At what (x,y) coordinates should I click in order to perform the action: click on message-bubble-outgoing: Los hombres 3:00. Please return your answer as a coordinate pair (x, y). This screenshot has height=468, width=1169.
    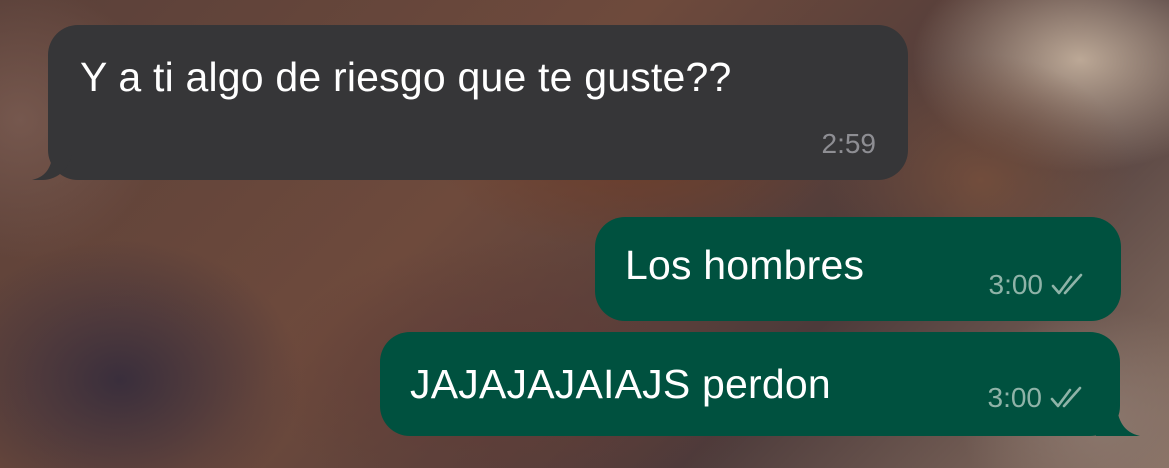
    Looking at the image, I should click on (858, 269).